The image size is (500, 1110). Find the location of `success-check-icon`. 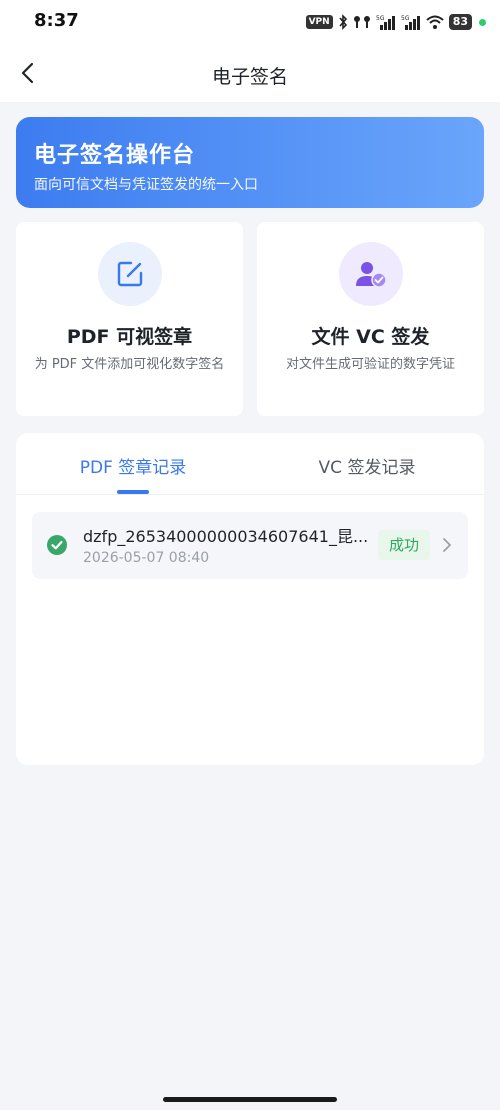

success-check-icon is located at coordinates (57, 545).